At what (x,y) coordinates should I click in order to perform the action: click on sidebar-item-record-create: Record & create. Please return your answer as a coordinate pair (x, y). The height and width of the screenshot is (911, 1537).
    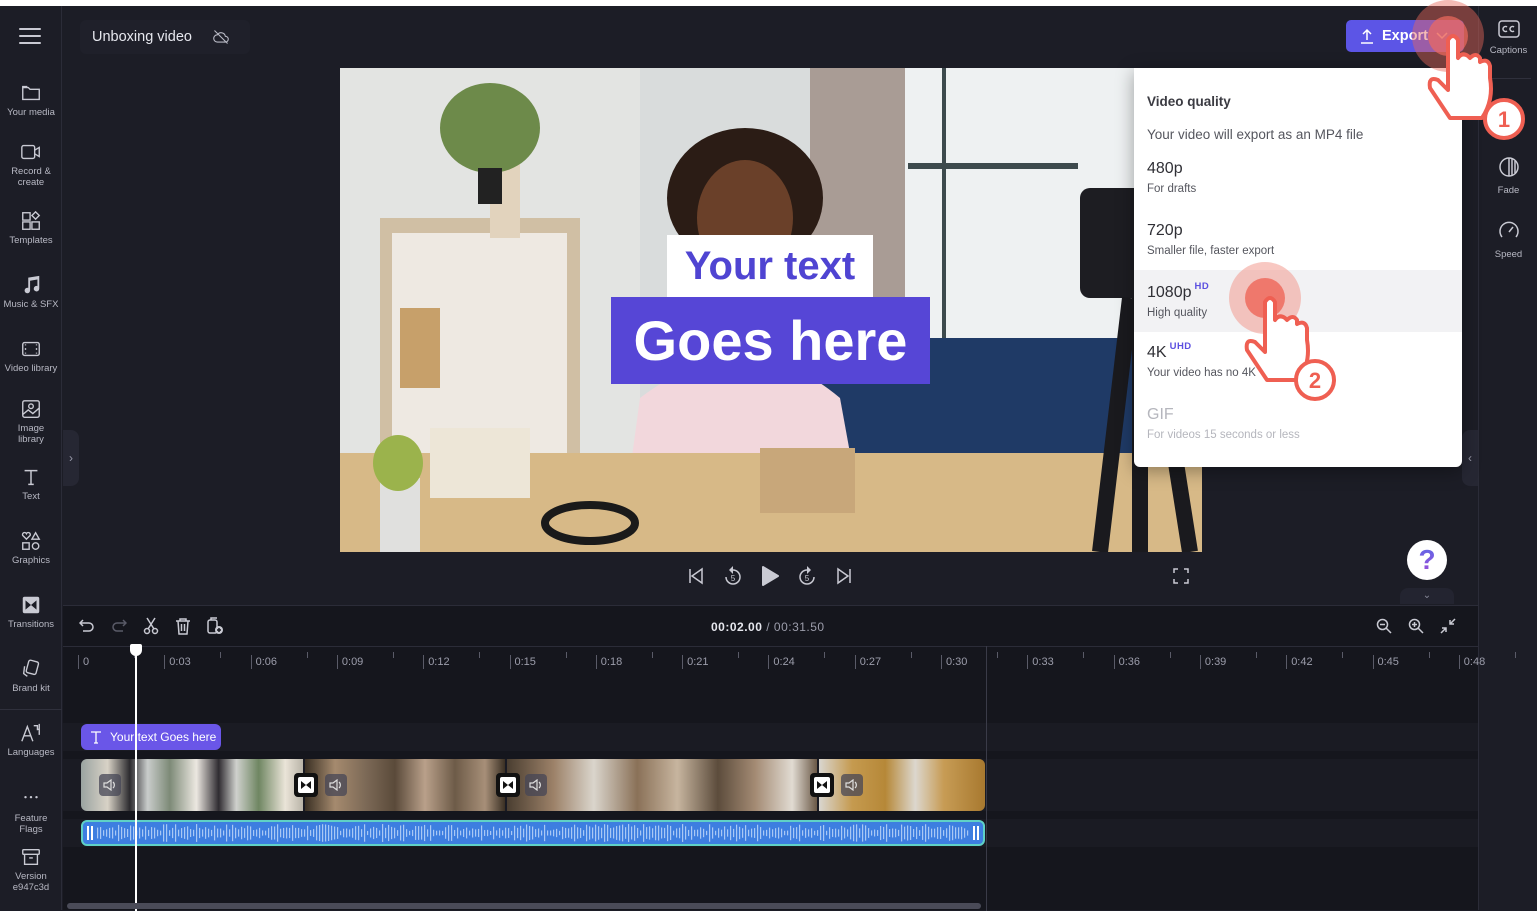
    Looking at the image, I should click on (31, 164).